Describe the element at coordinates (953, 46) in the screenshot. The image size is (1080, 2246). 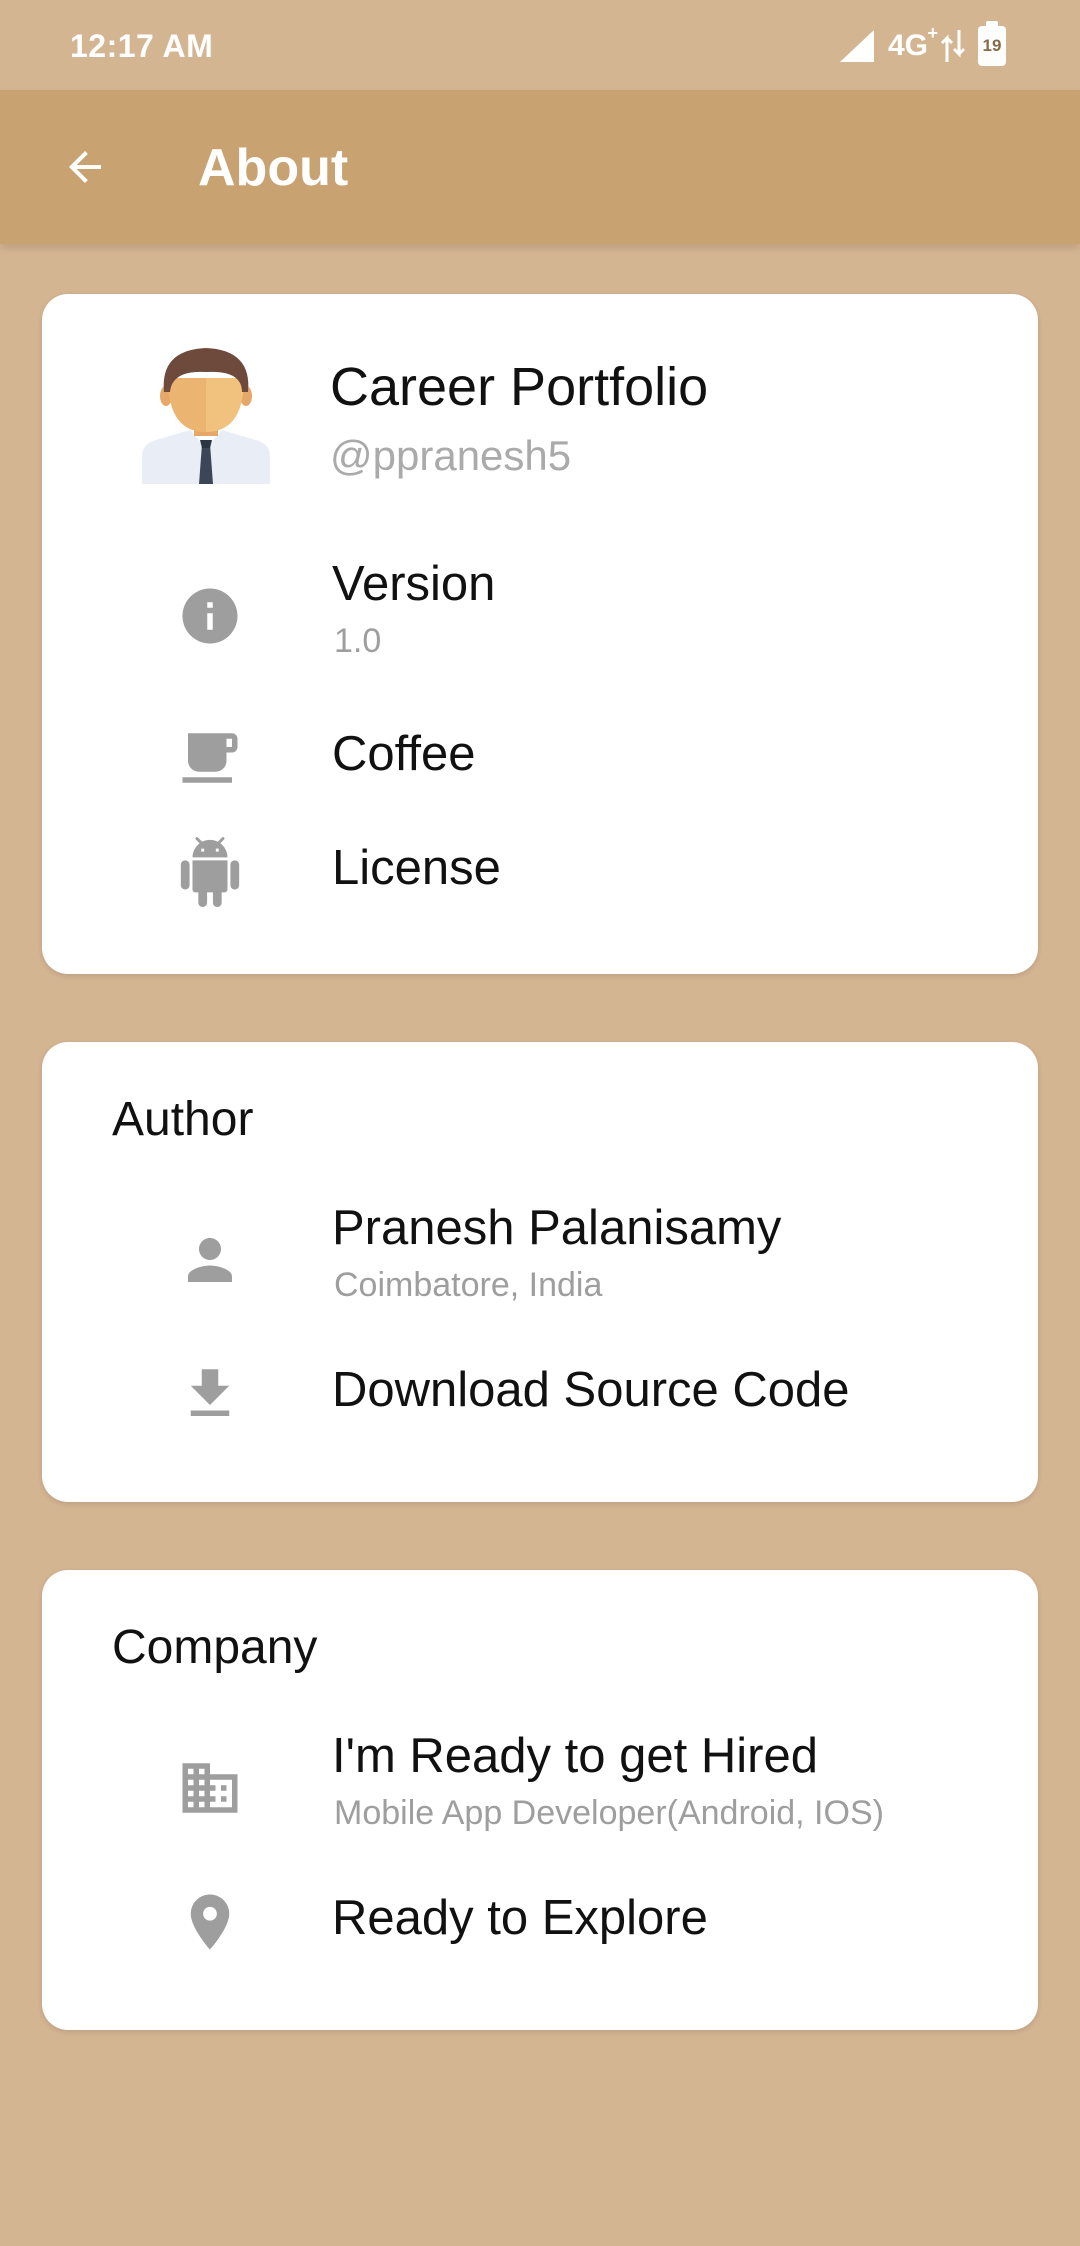
I see `data-arrows-icon` at that location.